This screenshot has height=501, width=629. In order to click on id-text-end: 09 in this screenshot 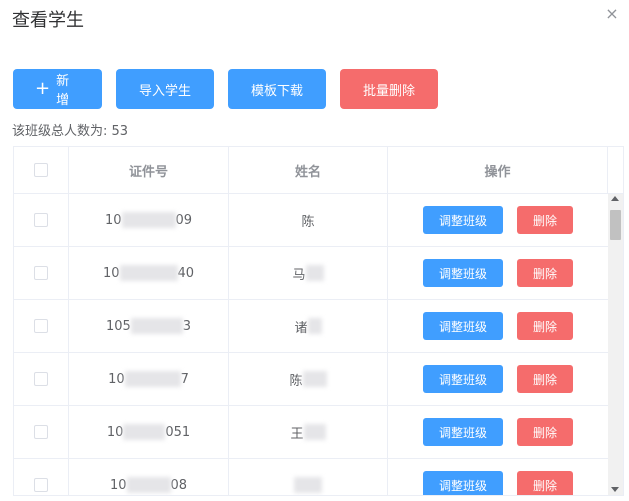, I will do `click(184, 220)`.